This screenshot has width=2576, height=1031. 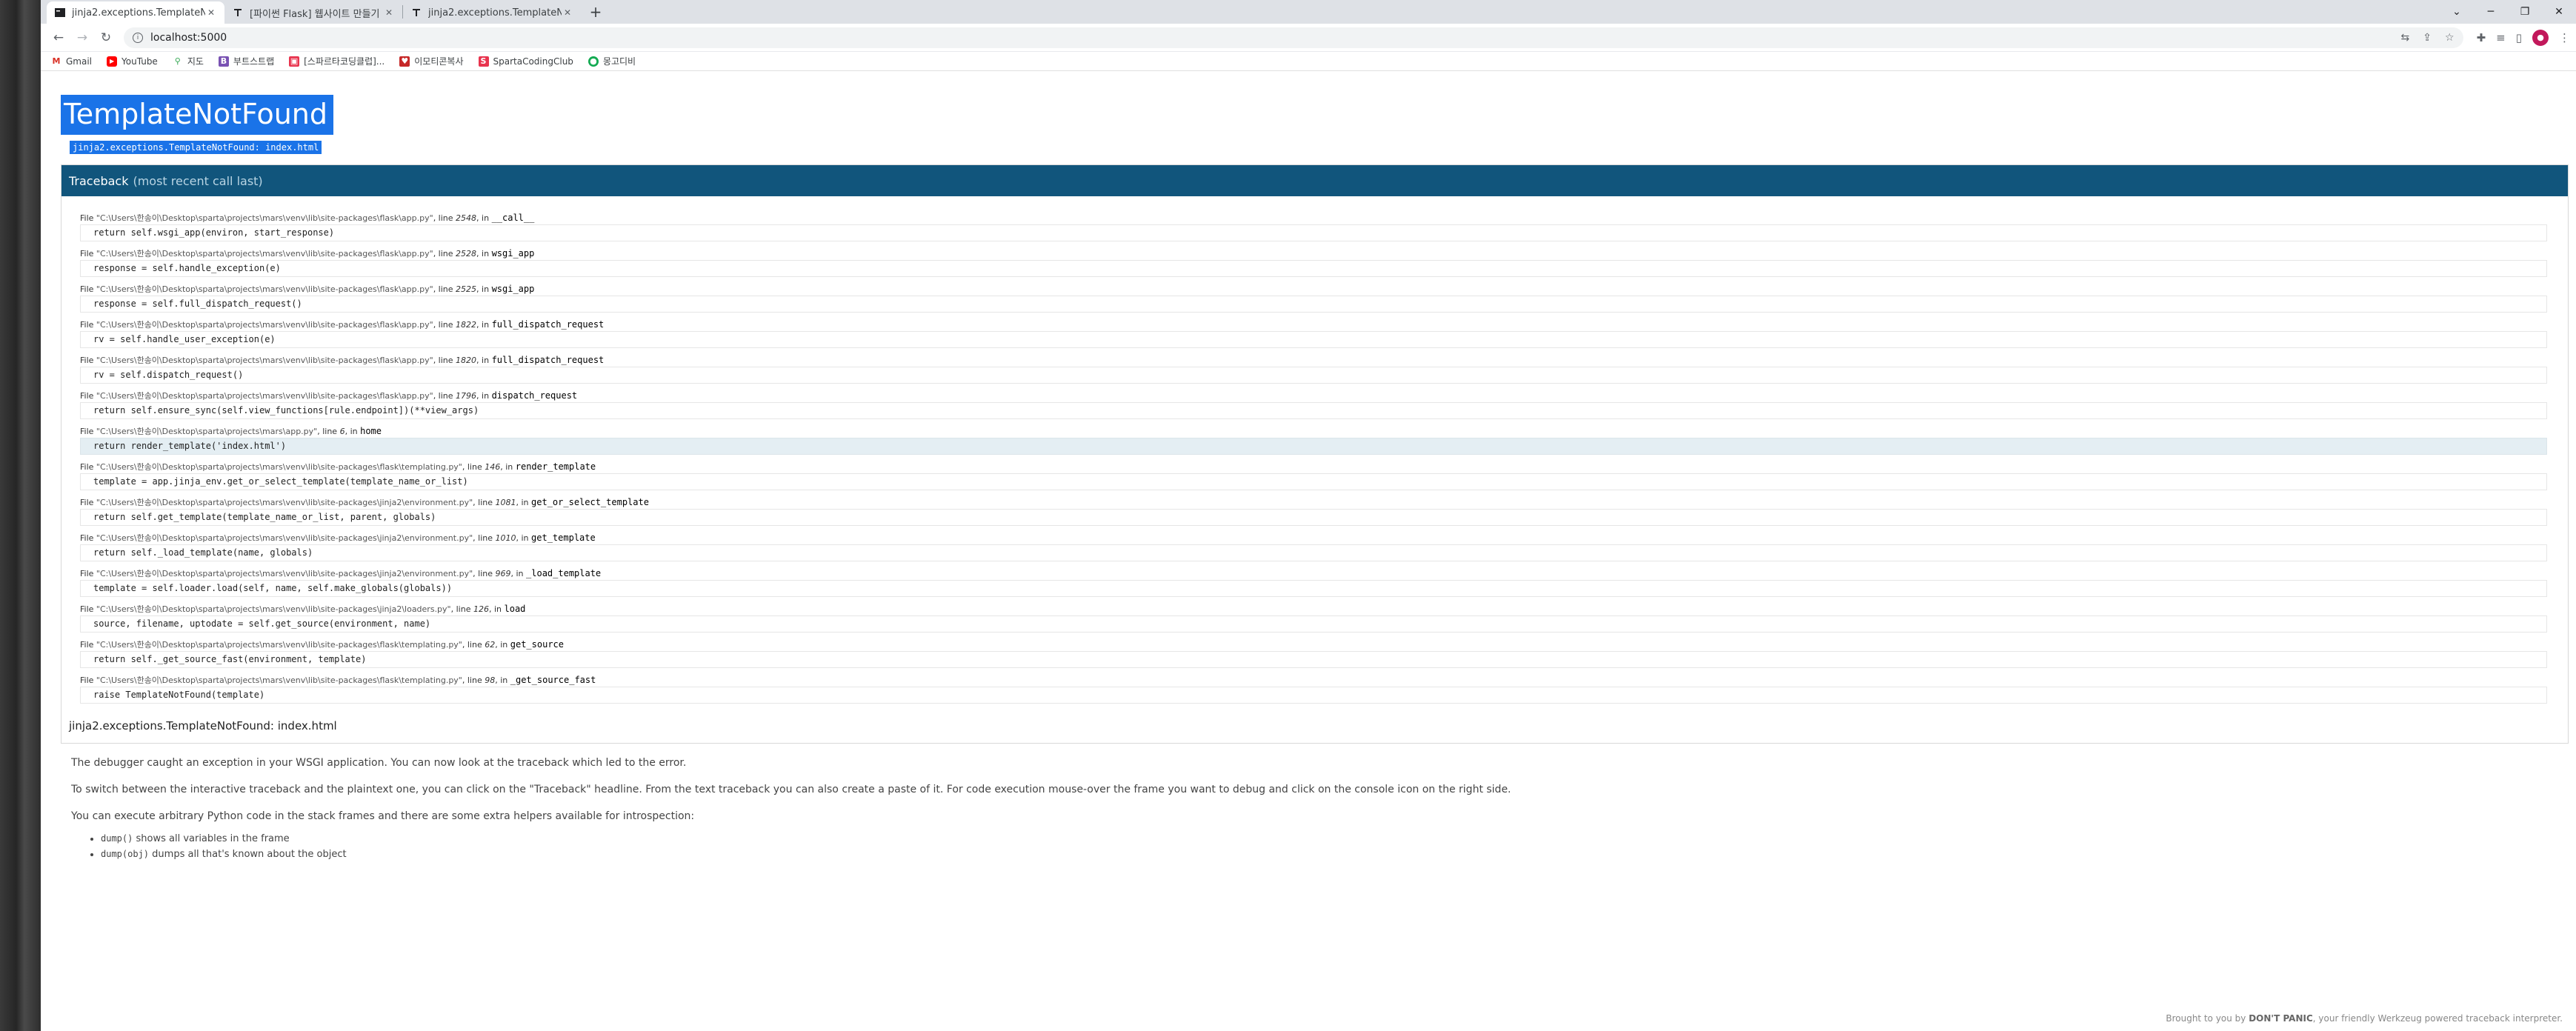 What do you see at coordinates (58, 38) in the screenshot?
I see `back-arrow-icon: ←` at bounding box center [58, 38].